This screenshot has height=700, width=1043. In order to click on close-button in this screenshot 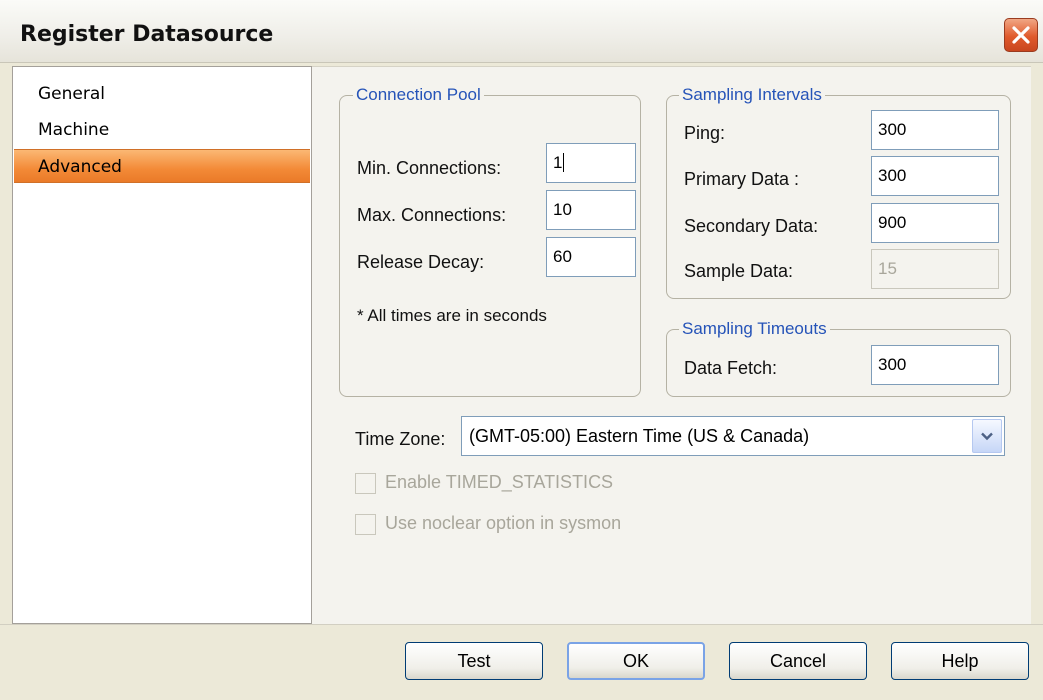, I will do `click(1021, 35)`.